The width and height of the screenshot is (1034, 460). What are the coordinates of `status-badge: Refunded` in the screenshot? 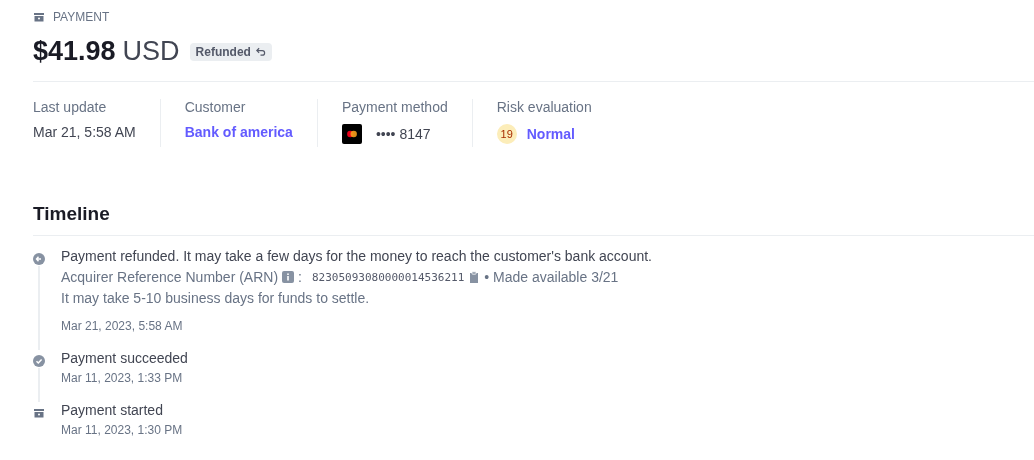 It's located at (230, 51).